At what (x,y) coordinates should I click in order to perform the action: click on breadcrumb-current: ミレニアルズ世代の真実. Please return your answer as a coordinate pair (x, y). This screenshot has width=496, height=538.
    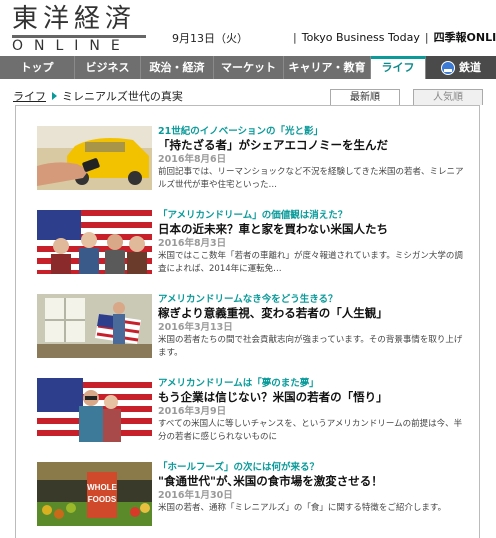
    Looking at the image, I should click on (122, 96).